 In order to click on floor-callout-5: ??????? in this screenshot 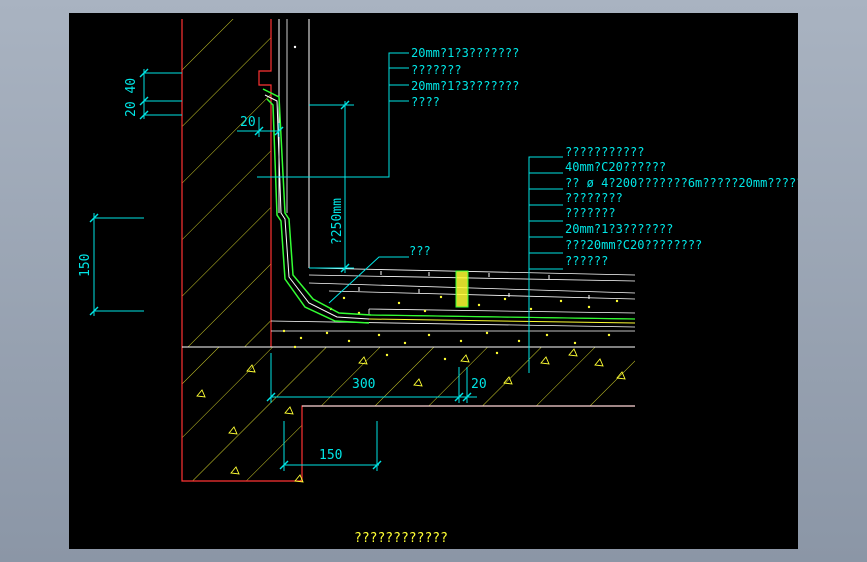, I will do `click(590, 213)`.